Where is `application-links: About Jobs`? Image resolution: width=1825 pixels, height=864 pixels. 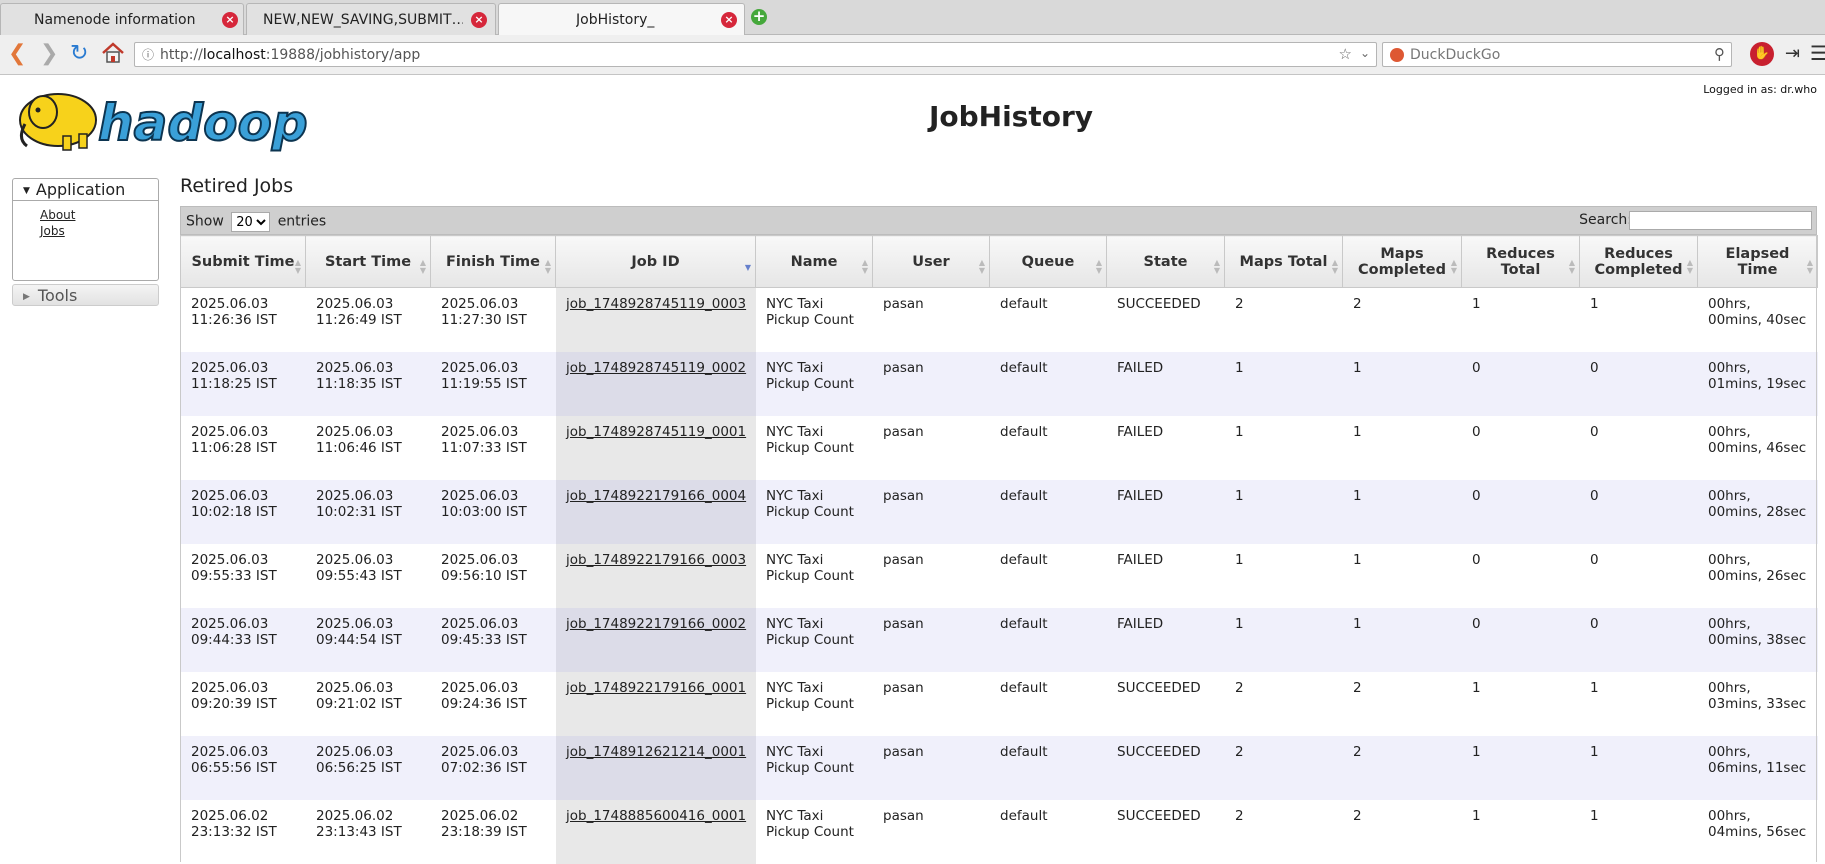 application-links: About Jobs is located at coordinates (85, 220).